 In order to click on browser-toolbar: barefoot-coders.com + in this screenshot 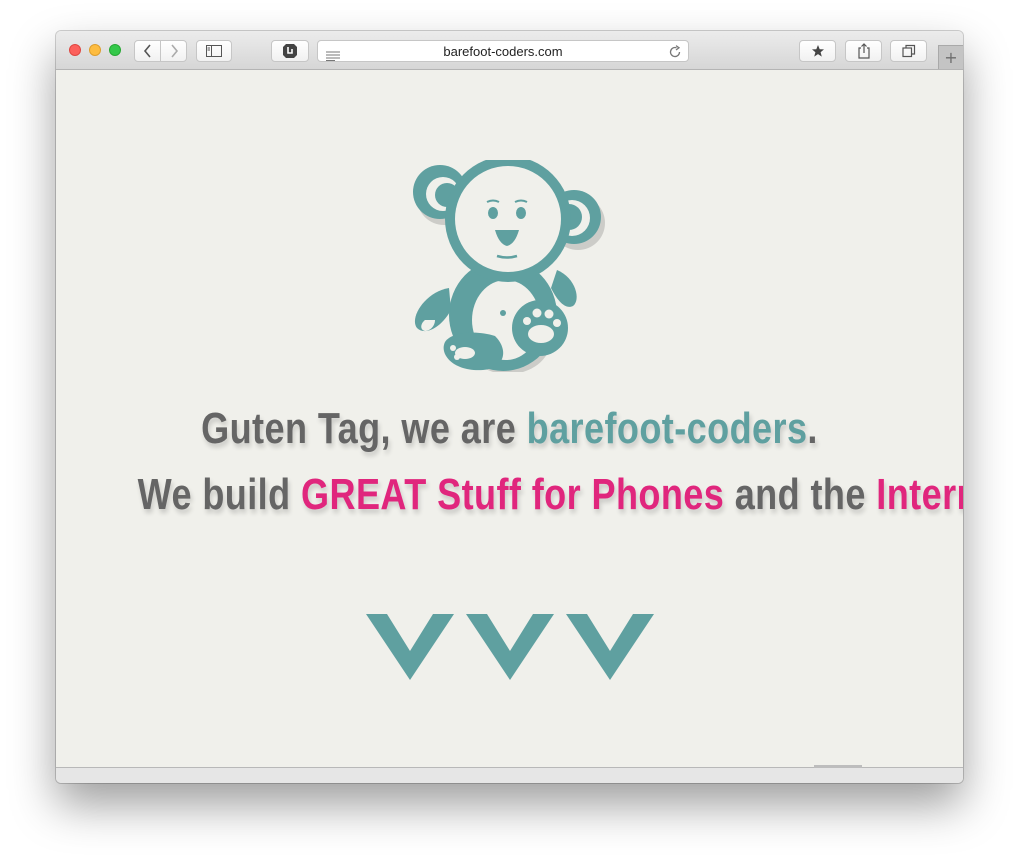, I will do `click(509, 50)`.